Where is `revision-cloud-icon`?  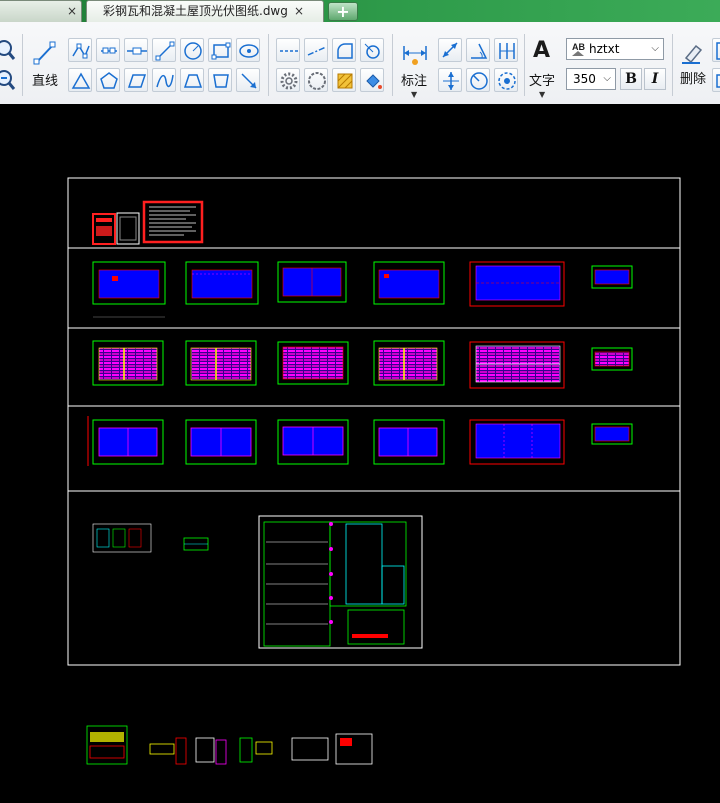
revision-cloud-icon is located at coordinates (372, 50).